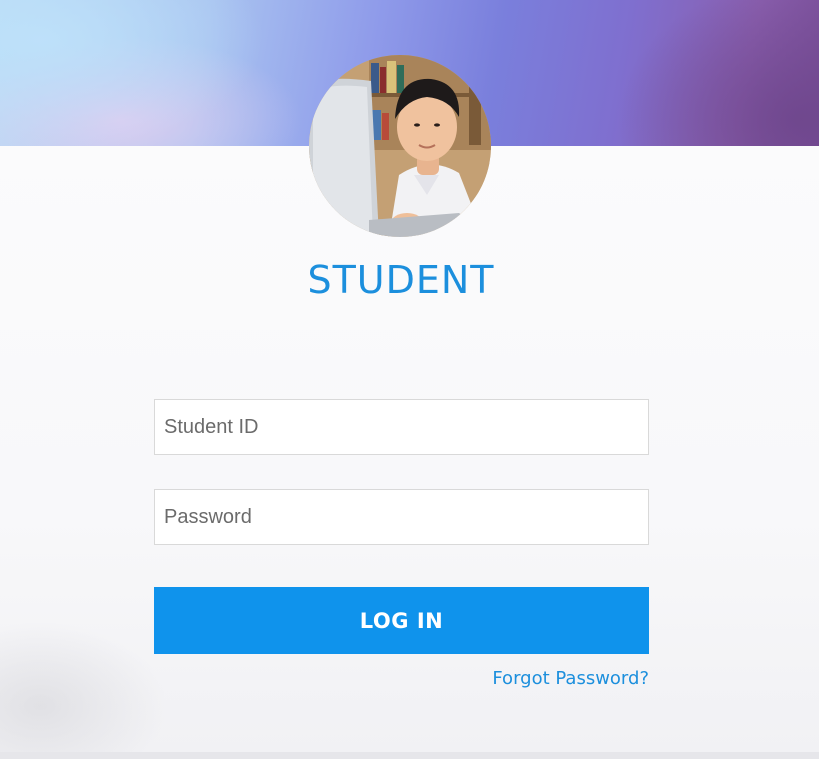 Image resolution: width=819 pixels, height=759 pixels. I want to click on forgot-password-link: Forgot Password?, so click(570, 678).